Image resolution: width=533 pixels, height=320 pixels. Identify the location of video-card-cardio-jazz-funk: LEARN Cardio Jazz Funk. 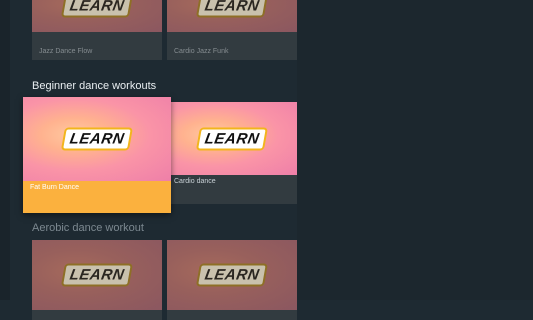
(232, 30).